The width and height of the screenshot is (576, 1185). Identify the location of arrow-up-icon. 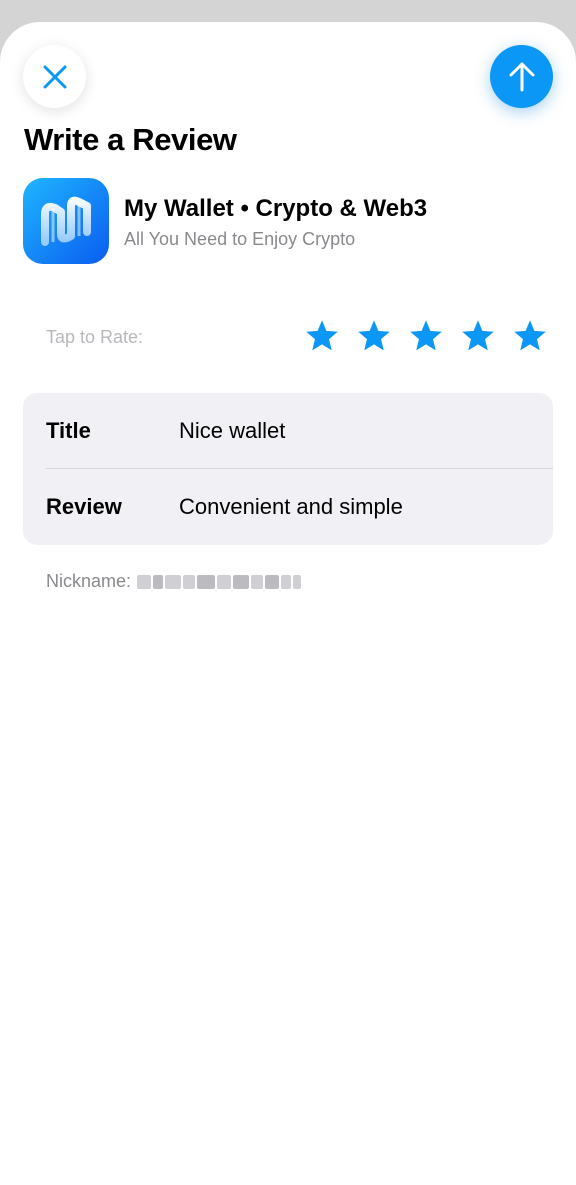
(521, 76).